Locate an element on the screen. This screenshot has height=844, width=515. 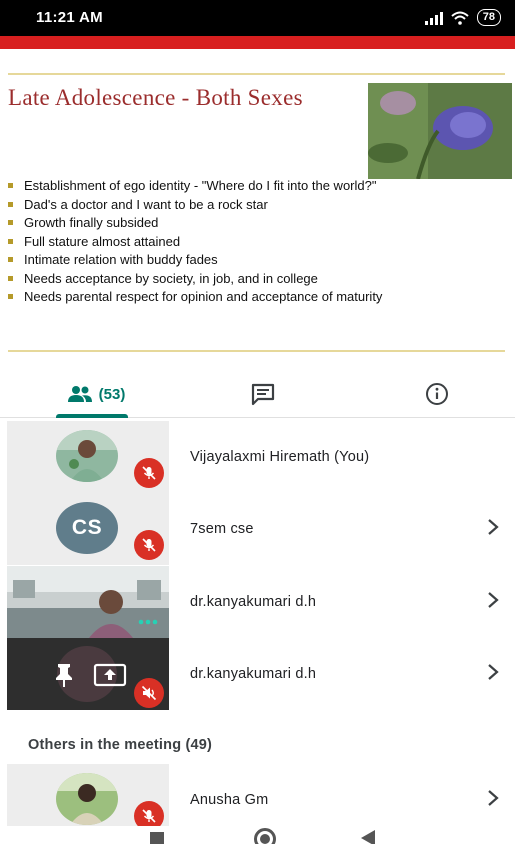
participant-name: 7sem cse is located at coordinates (222, 529).